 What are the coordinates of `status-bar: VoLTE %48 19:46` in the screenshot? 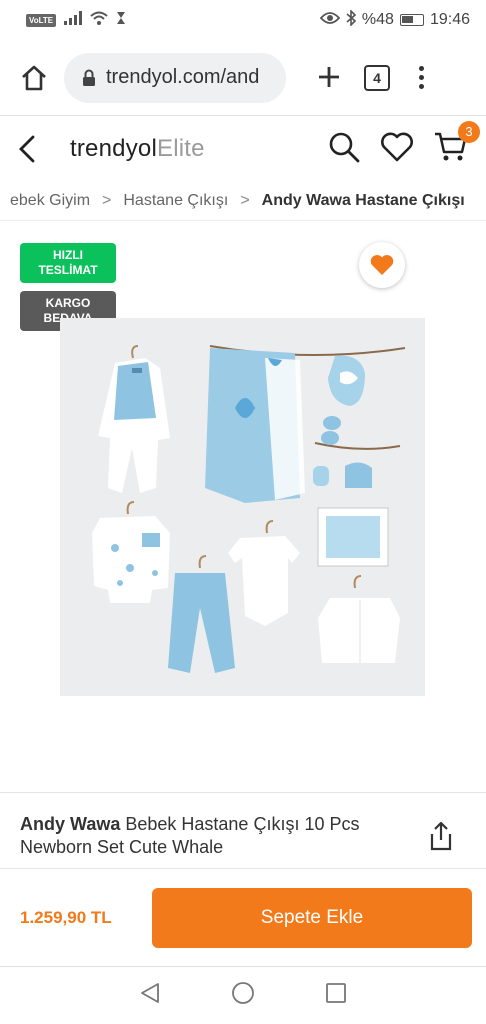 It's located at (243, 20).